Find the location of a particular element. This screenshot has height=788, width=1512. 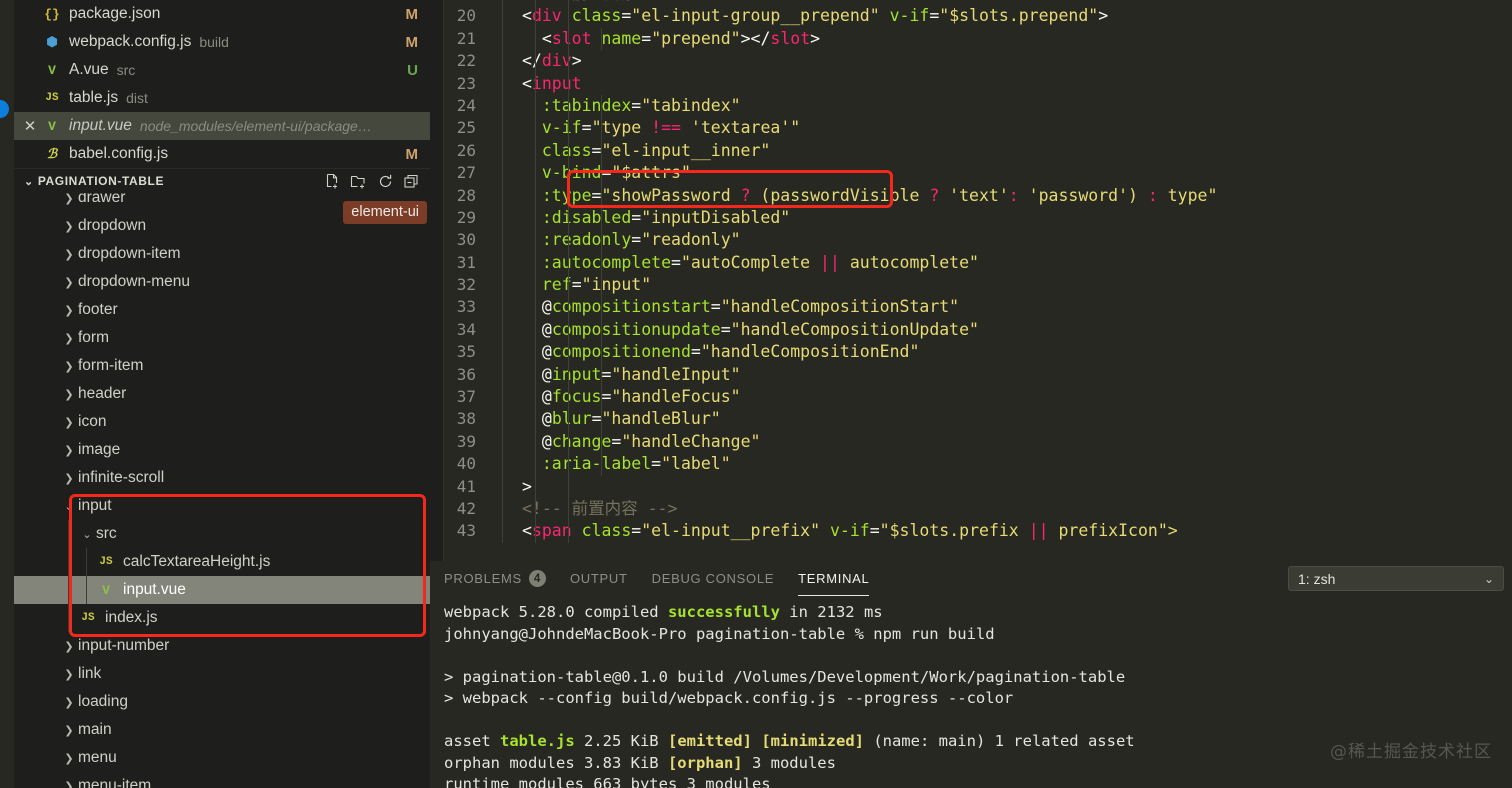

tab-problems: PROBLEMS 4 is located at coordinates (495, 578).